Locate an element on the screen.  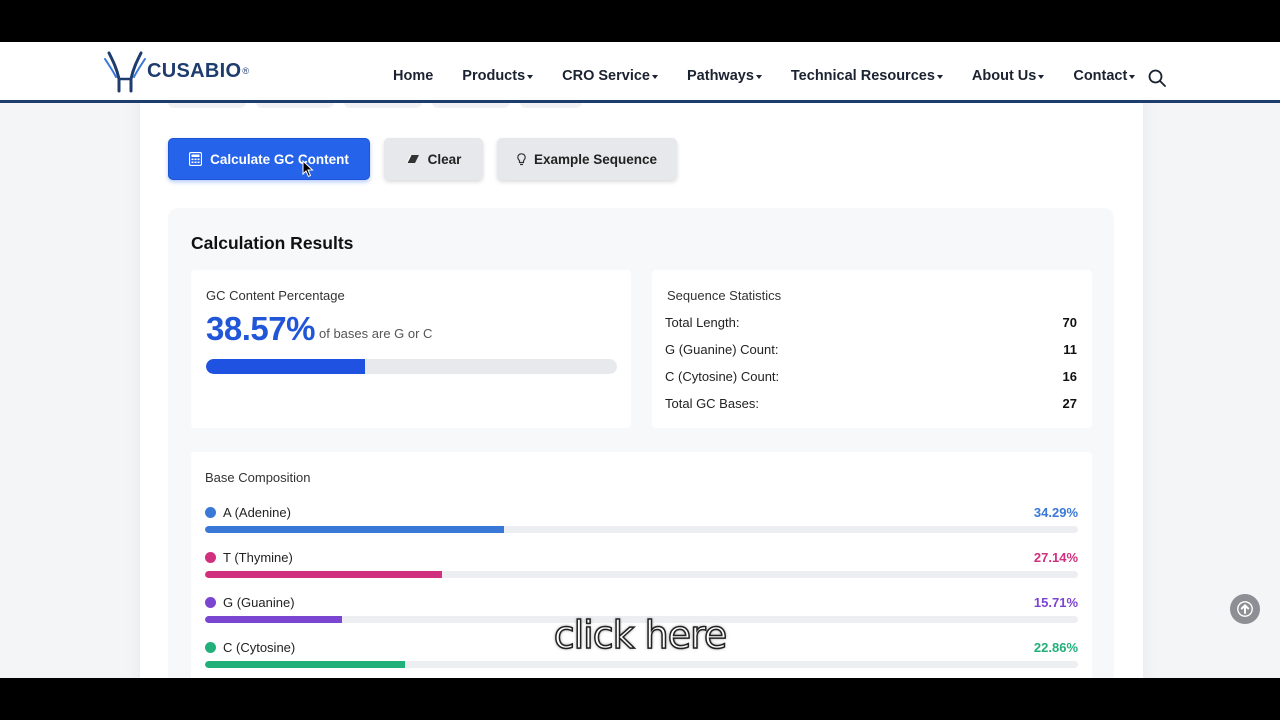
stat-label: C (Cytosine) Count: is located at coordinates (722, 376).